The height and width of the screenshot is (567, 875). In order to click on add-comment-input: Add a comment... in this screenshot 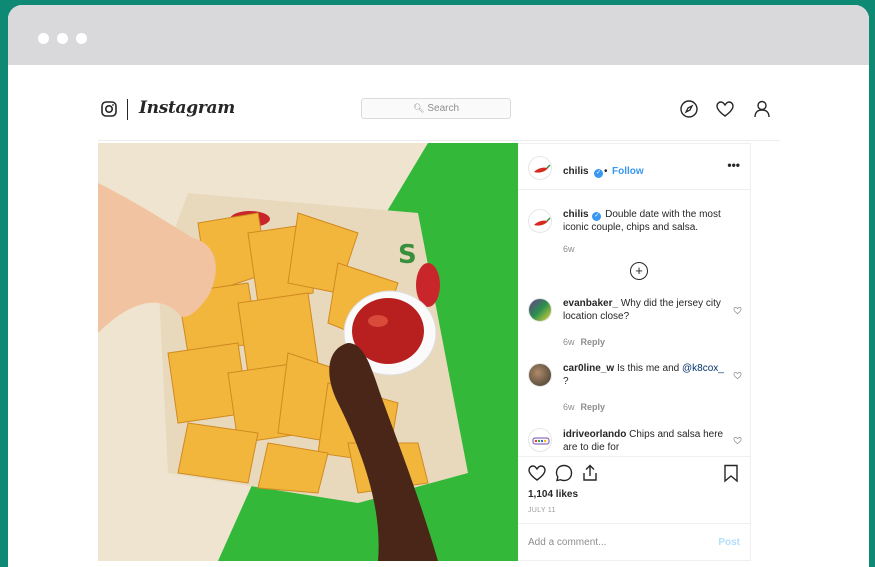, I will do `click(567, 542)`.